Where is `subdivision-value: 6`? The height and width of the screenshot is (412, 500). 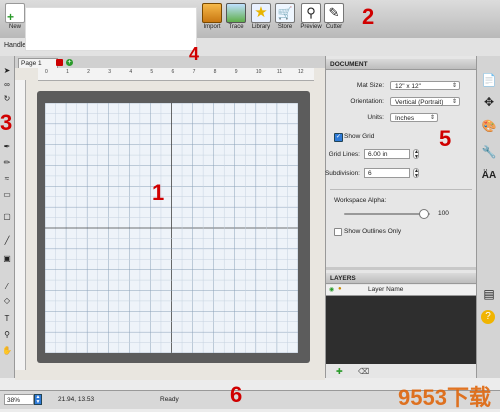
subdivision-value: 6 is located at coordinates (370, 173).